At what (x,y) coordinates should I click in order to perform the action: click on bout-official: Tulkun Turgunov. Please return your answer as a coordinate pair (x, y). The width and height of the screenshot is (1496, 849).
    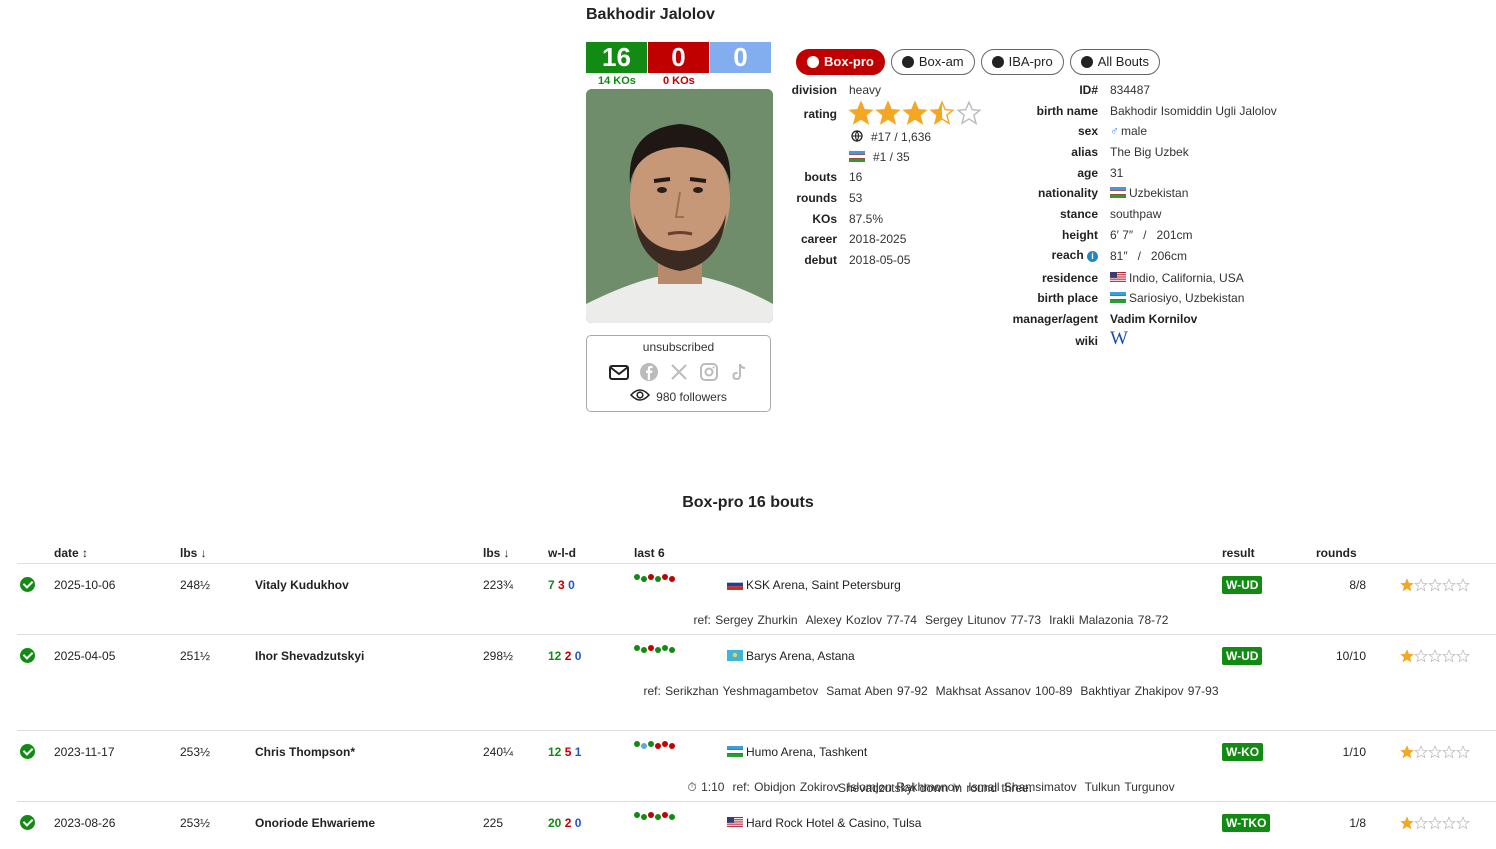
    Looking at the image, I should click on (1129, 787).